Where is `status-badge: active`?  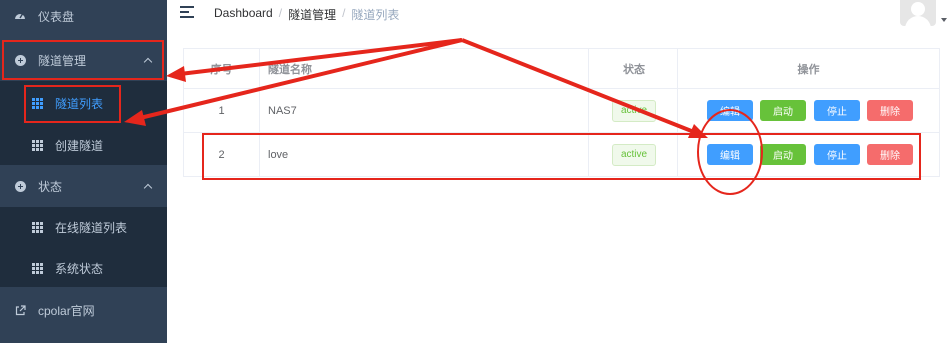 status-badge: active is located at coordinates (634, 110).